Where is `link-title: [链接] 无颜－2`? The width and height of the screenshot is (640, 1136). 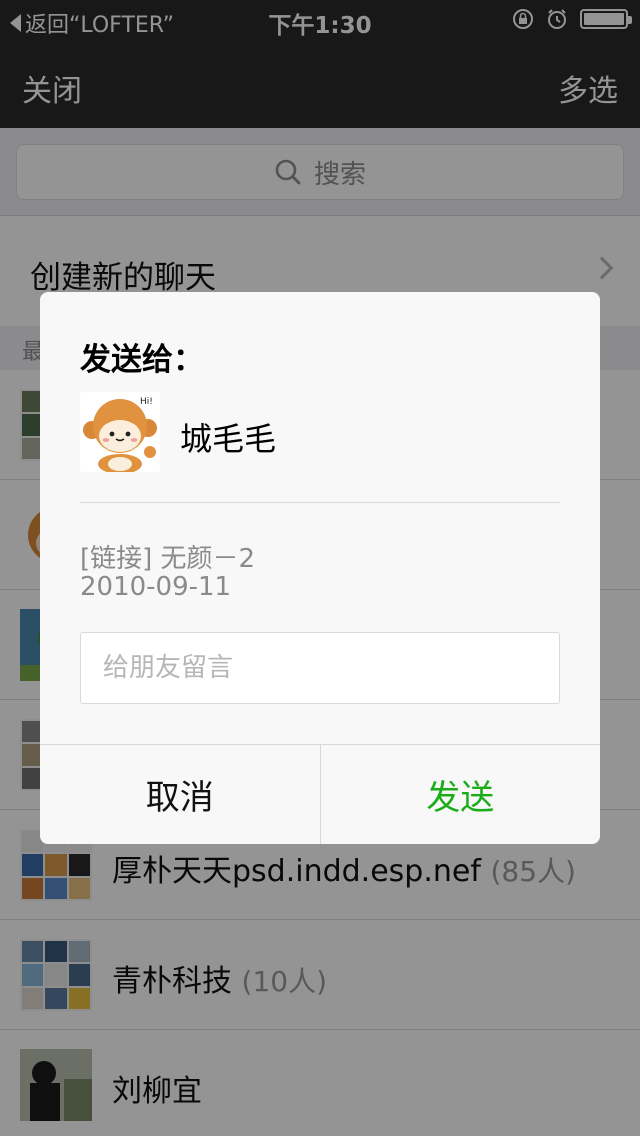 link-title: [链接] 无颜－2 is located at coordinates (168, 559).